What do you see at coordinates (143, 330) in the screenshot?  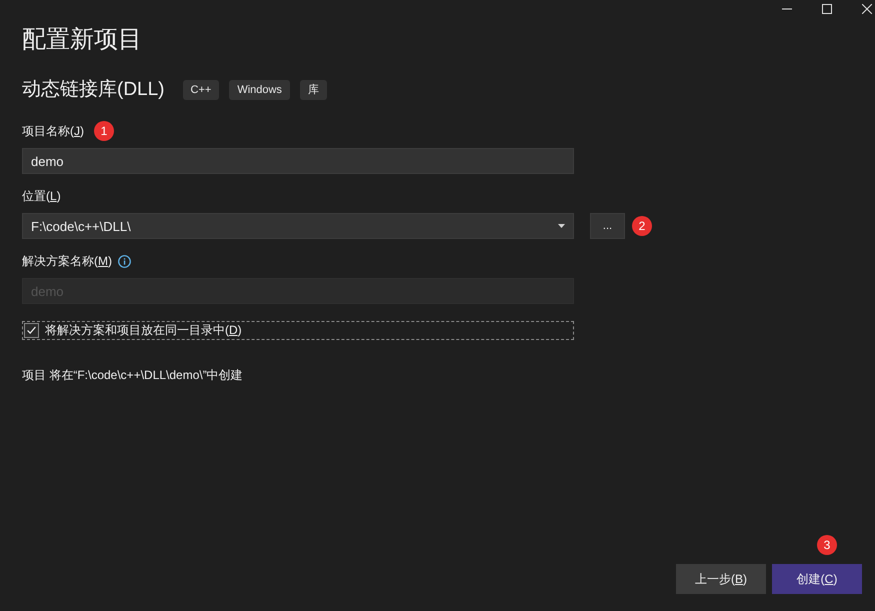 I see `checkbox-label: 将解决方案和项目放在同一目录中(D)` at bounding box center [143, 330].